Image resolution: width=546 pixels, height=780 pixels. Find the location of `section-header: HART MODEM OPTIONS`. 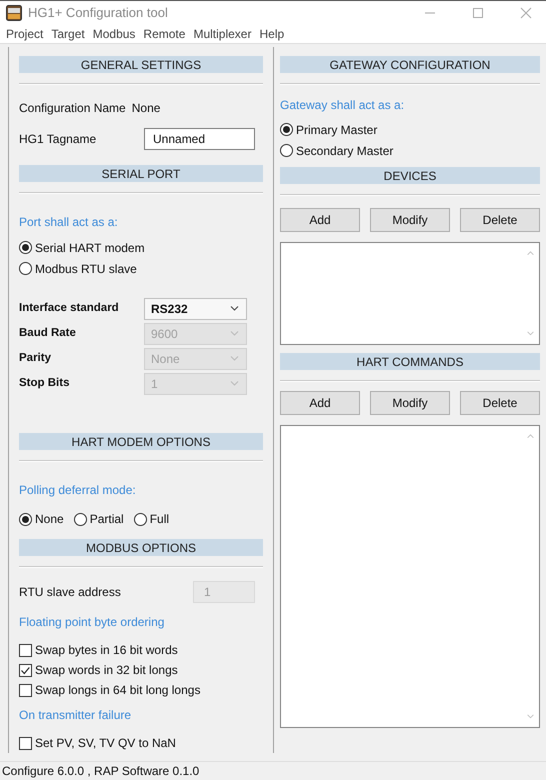

section-header: HART MODEM OPTIONS is located at coordinates (141, 441).